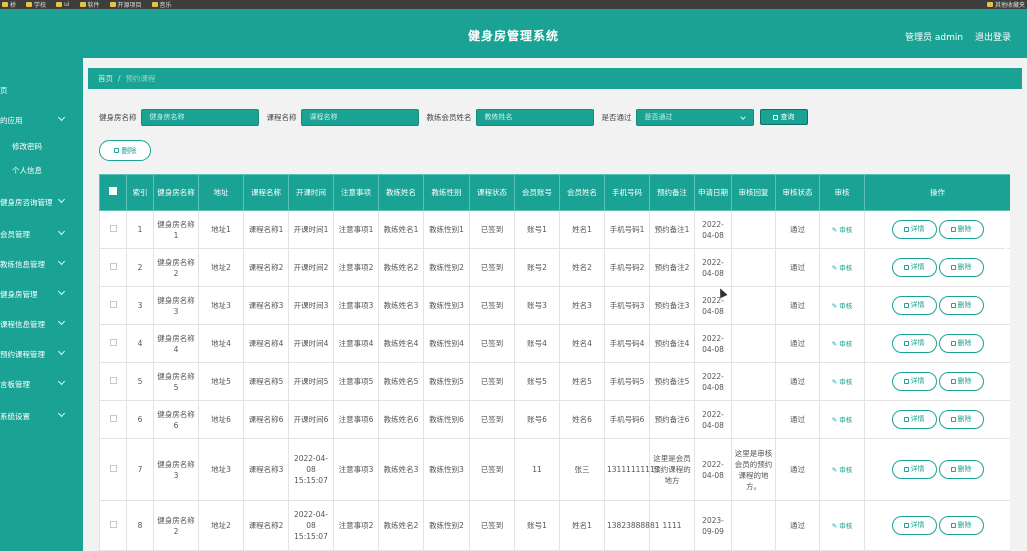  Describe the element at coordinates (582, 267) in the screenshot. I see `table-cell: 姓名2` at that location.